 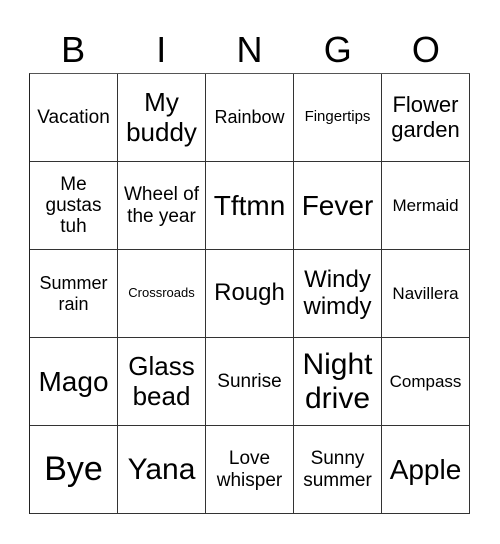 What do you see at coordinates (250, 382) in the screenshot?
I see `bingo-cell: Sunrise` at bounding box center [250, 382].